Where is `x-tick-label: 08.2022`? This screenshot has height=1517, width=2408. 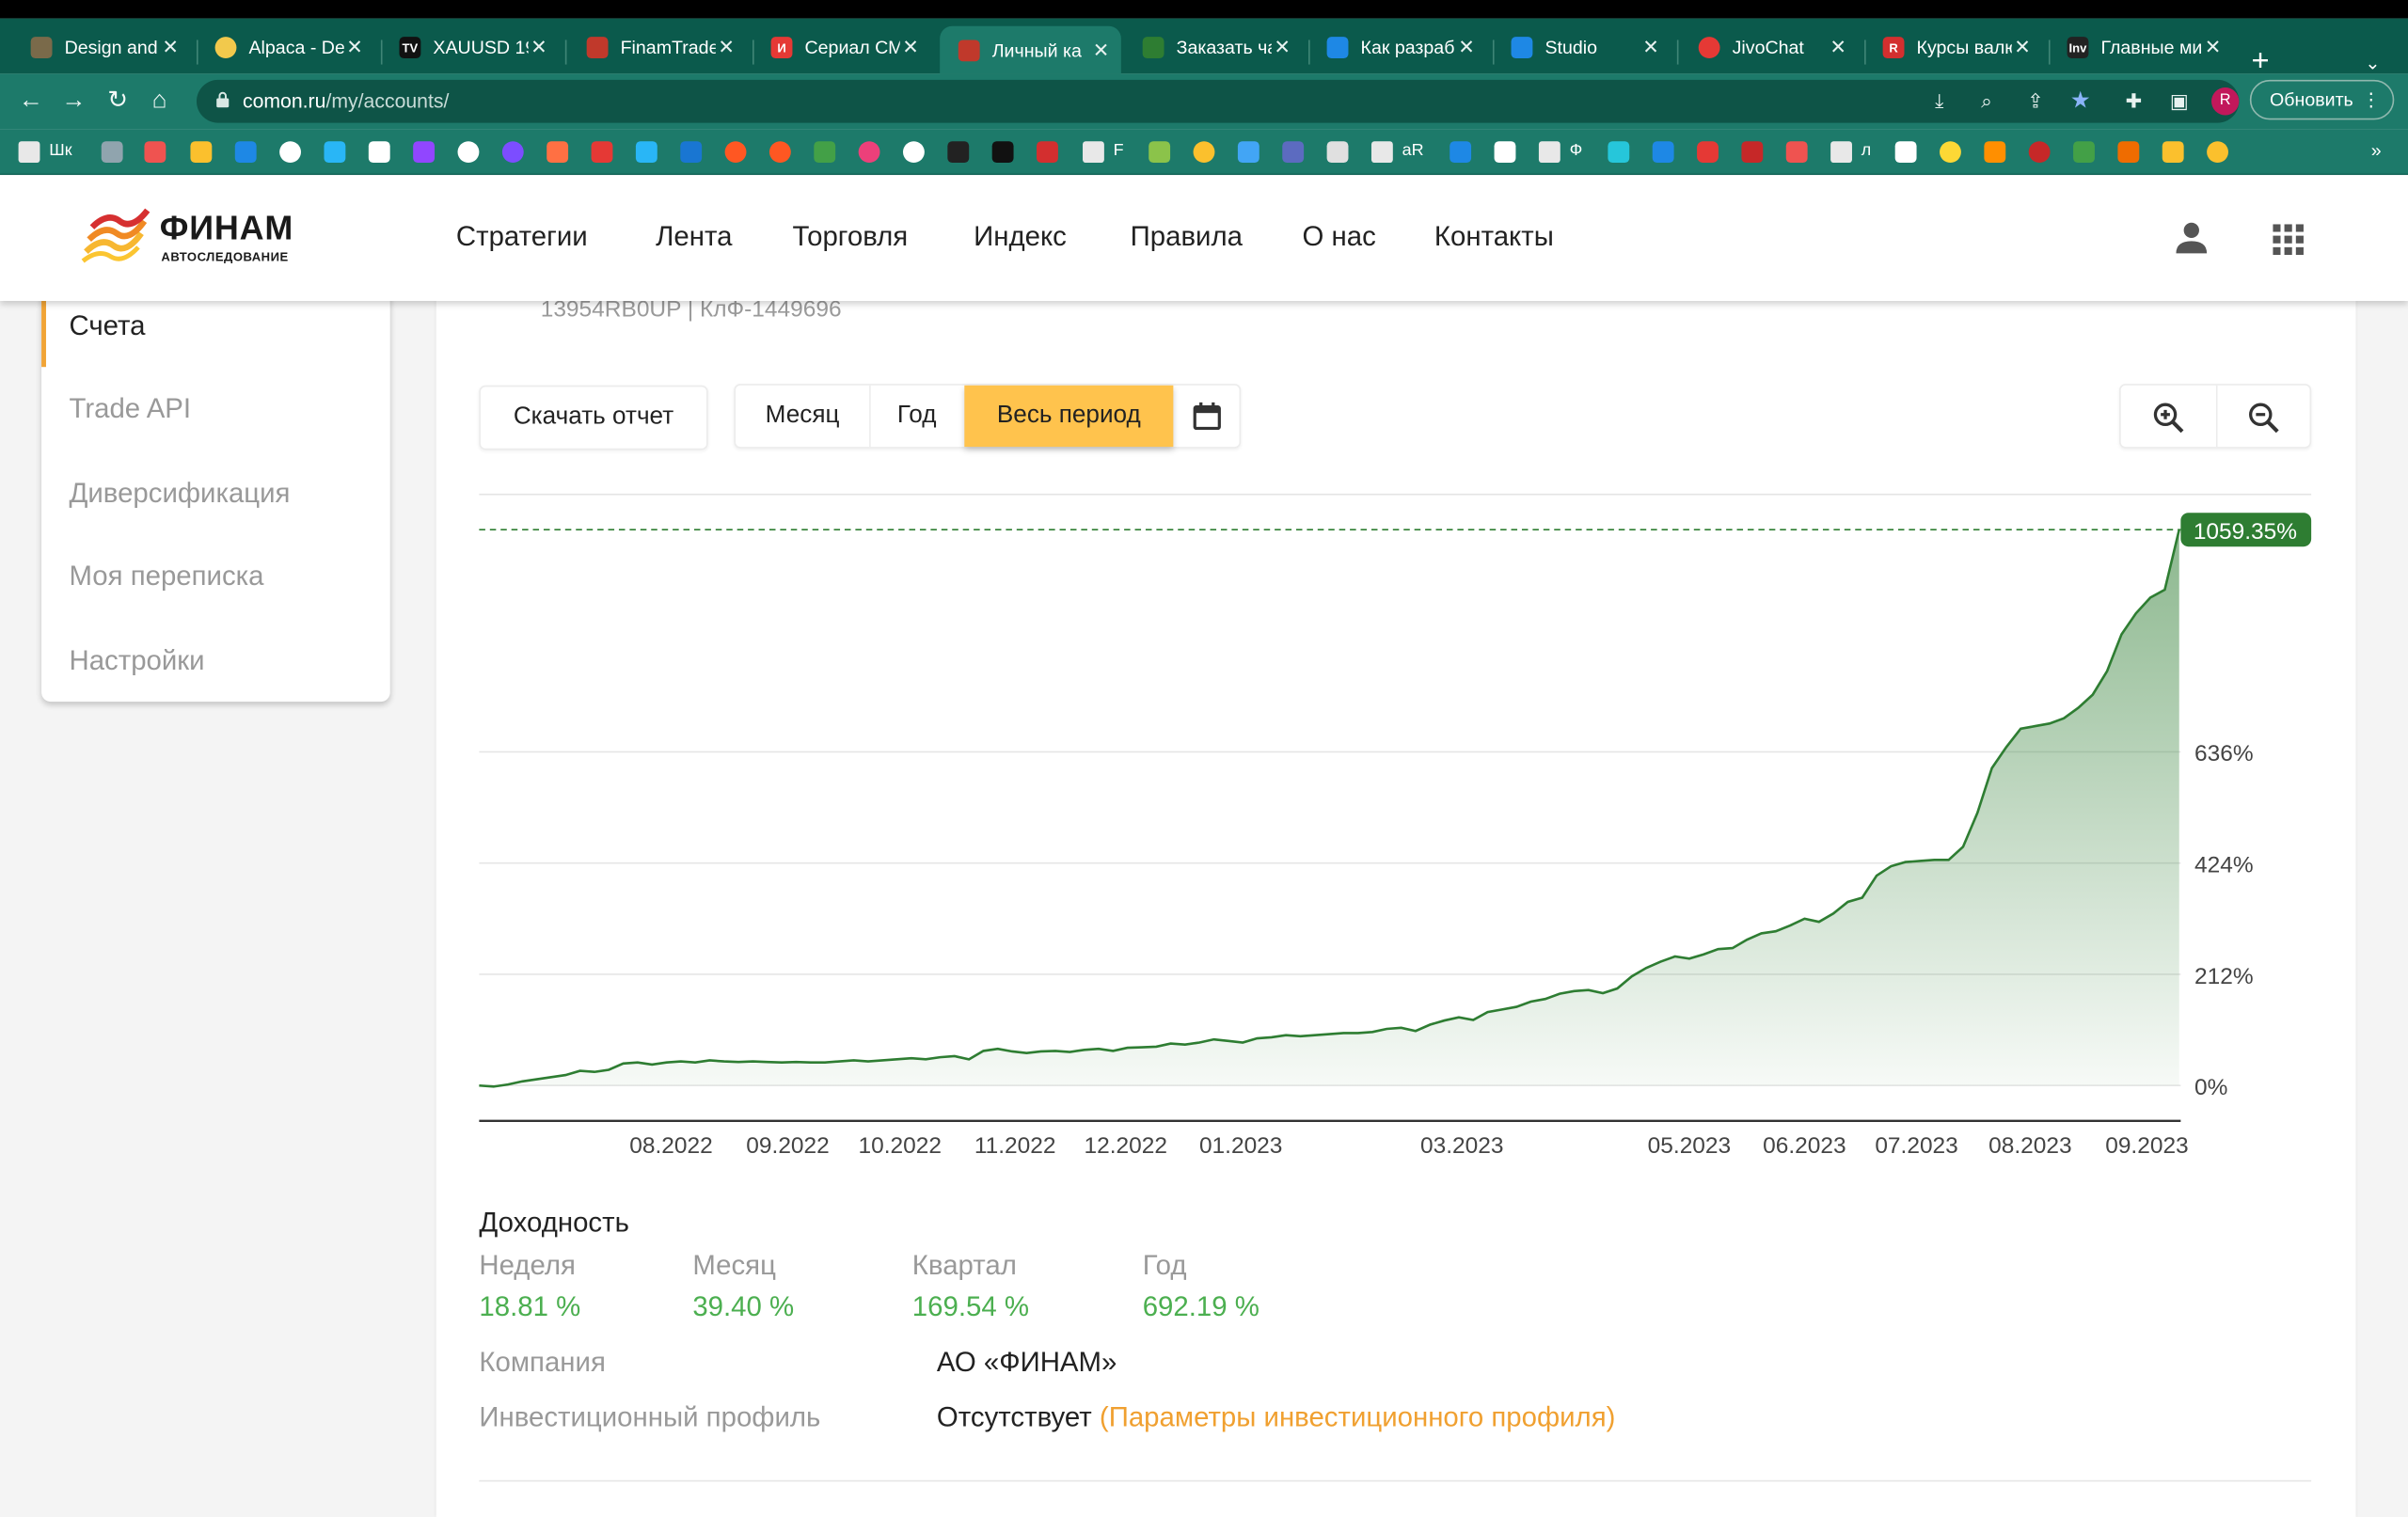
x-tick-label: 08.2022 is located at coordinates (671, 1146).